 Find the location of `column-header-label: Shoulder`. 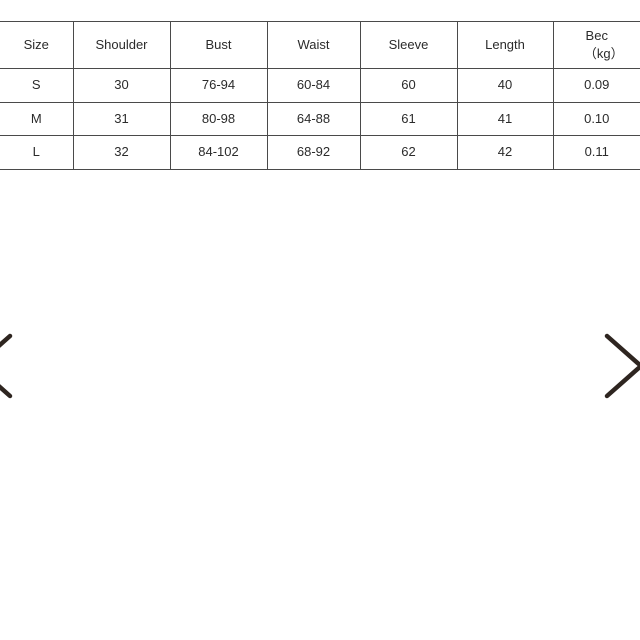

column-header-label: Shoulder is located at coordinates (121, 44).